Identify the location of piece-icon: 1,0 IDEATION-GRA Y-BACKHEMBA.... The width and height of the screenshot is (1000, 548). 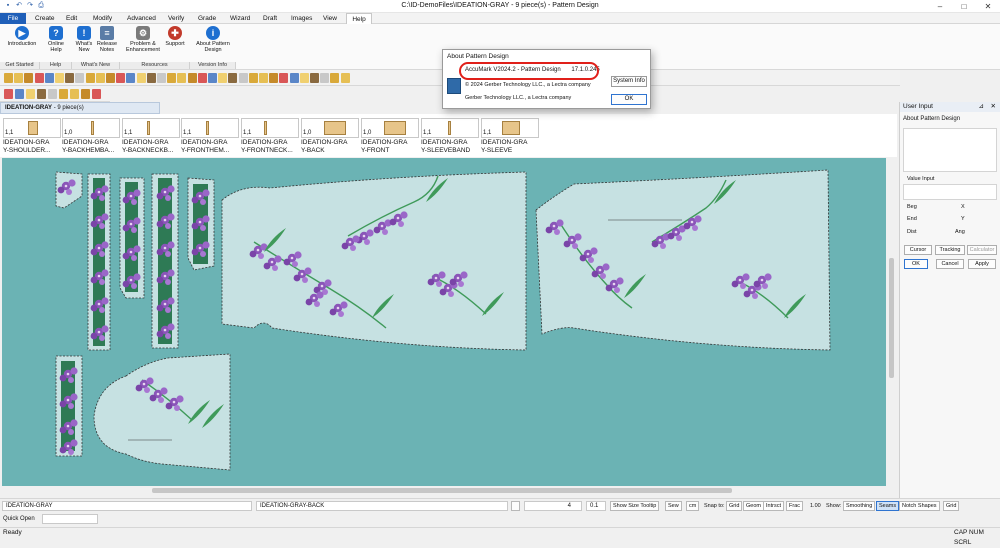
(91, 136).